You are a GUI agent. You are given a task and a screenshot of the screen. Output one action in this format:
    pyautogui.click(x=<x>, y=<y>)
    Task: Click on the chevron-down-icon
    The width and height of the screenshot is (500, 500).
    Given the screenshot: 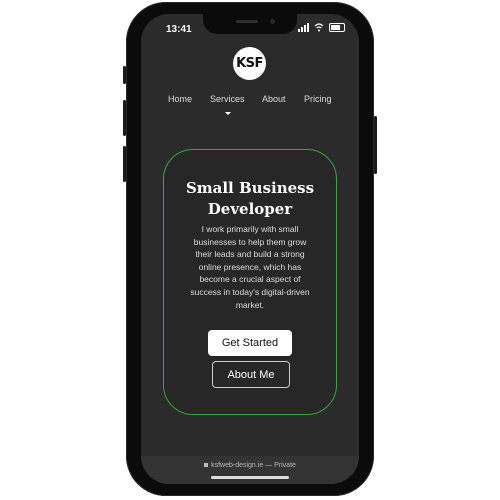 What is the action you would take?
    pyautogui.click(x=228, y=113)
    